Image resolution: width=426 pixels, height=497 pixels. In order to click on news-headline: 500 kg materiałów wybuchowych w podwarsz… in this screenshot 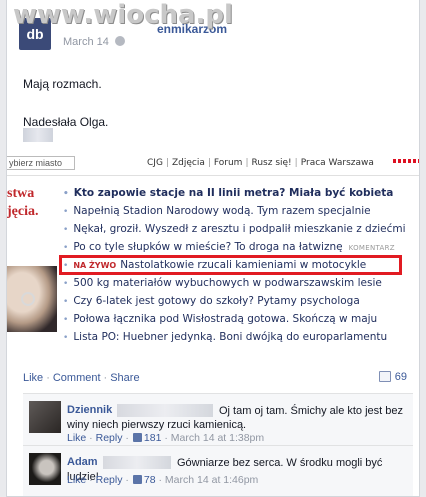, I will do `click(227, 283)`.